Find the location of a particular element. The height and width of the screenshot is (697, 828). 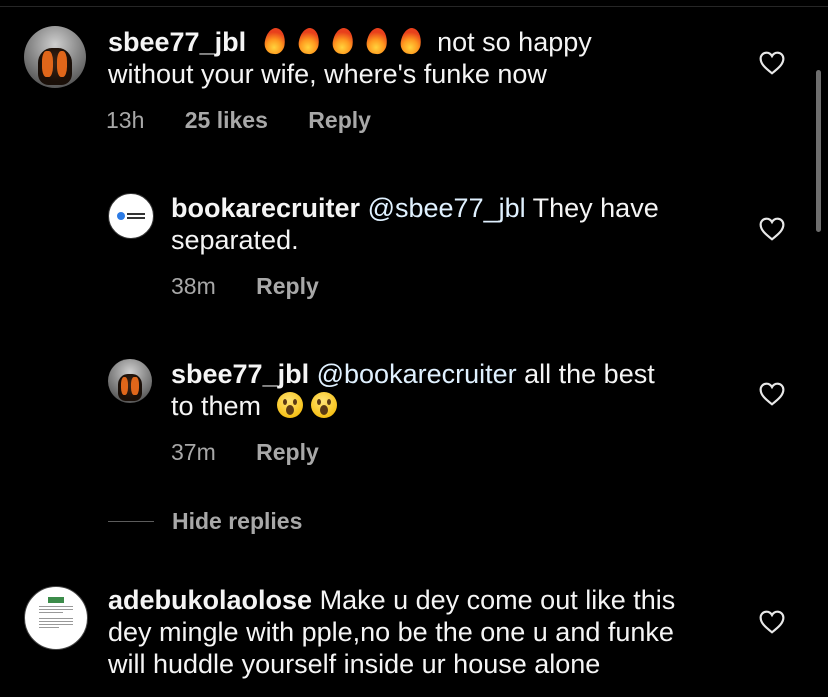

timestamp: 38m is located at coordinates (193, 286).